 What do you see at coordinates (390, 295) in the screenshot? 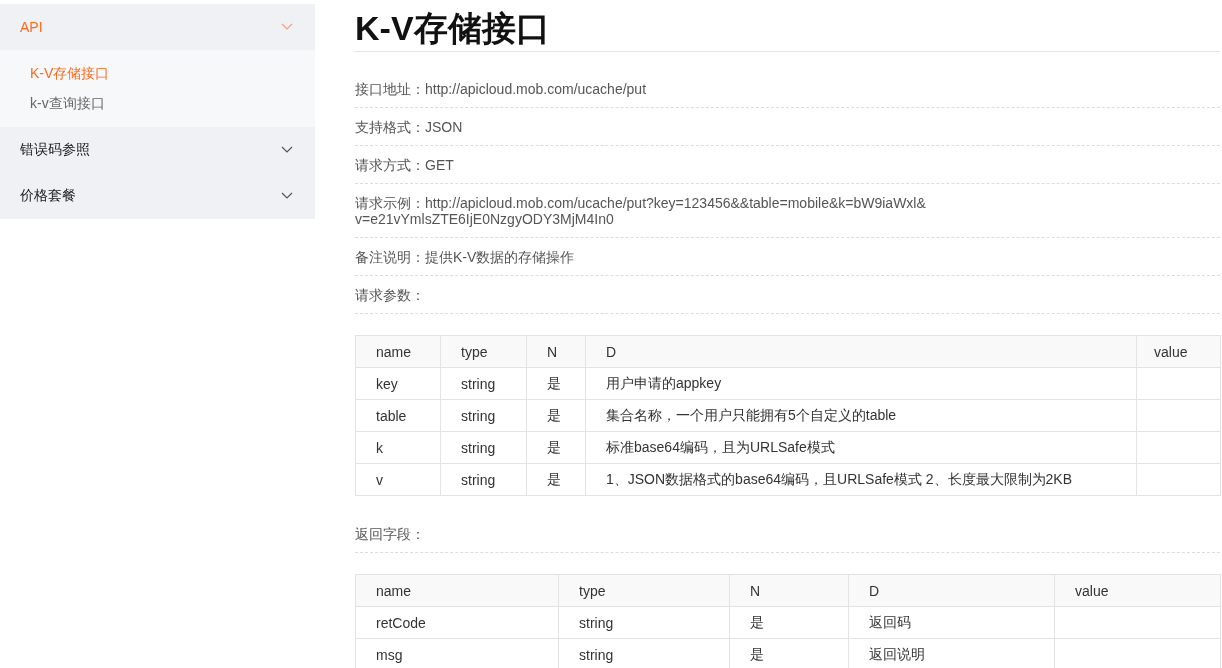
I see `info-text: 请求参数：` at bounding box center [390, 295].